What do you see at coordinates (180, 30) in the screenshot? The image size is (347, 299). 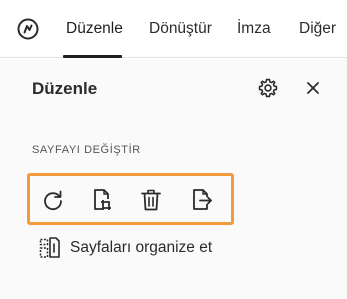 I see `tab-donustur: Dönüştür` at bounding box center [180, 30].